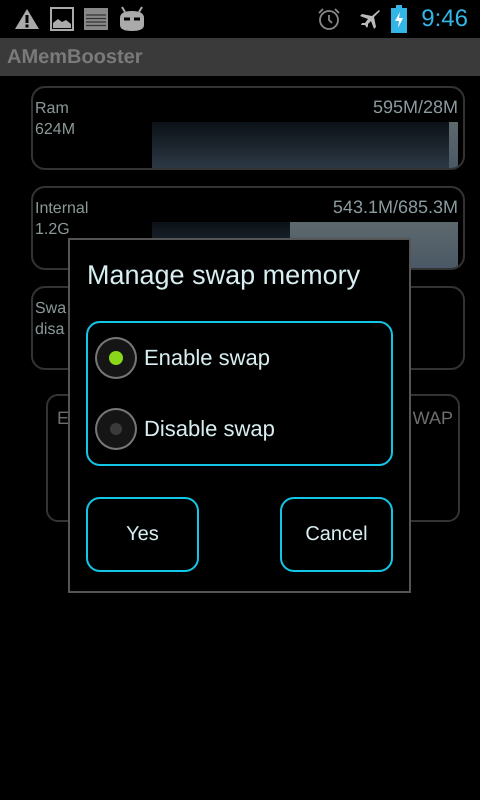 This screenshot has width=480, height=800. I want to click on button-text: E, so click(63, 419).